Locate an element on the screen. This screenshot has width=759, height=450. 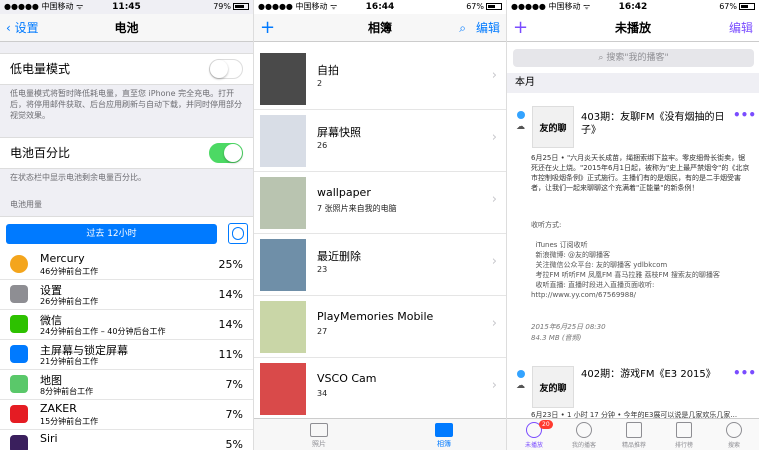
settings-icon is located at coordinates (19, 294).